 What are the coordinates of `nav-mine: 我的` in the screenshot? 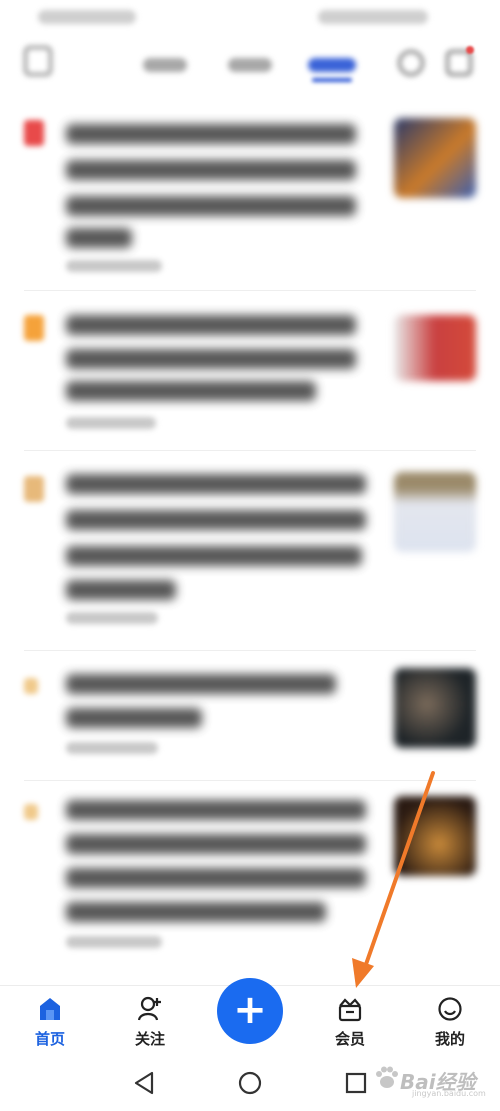 It's located at (450, 1021).